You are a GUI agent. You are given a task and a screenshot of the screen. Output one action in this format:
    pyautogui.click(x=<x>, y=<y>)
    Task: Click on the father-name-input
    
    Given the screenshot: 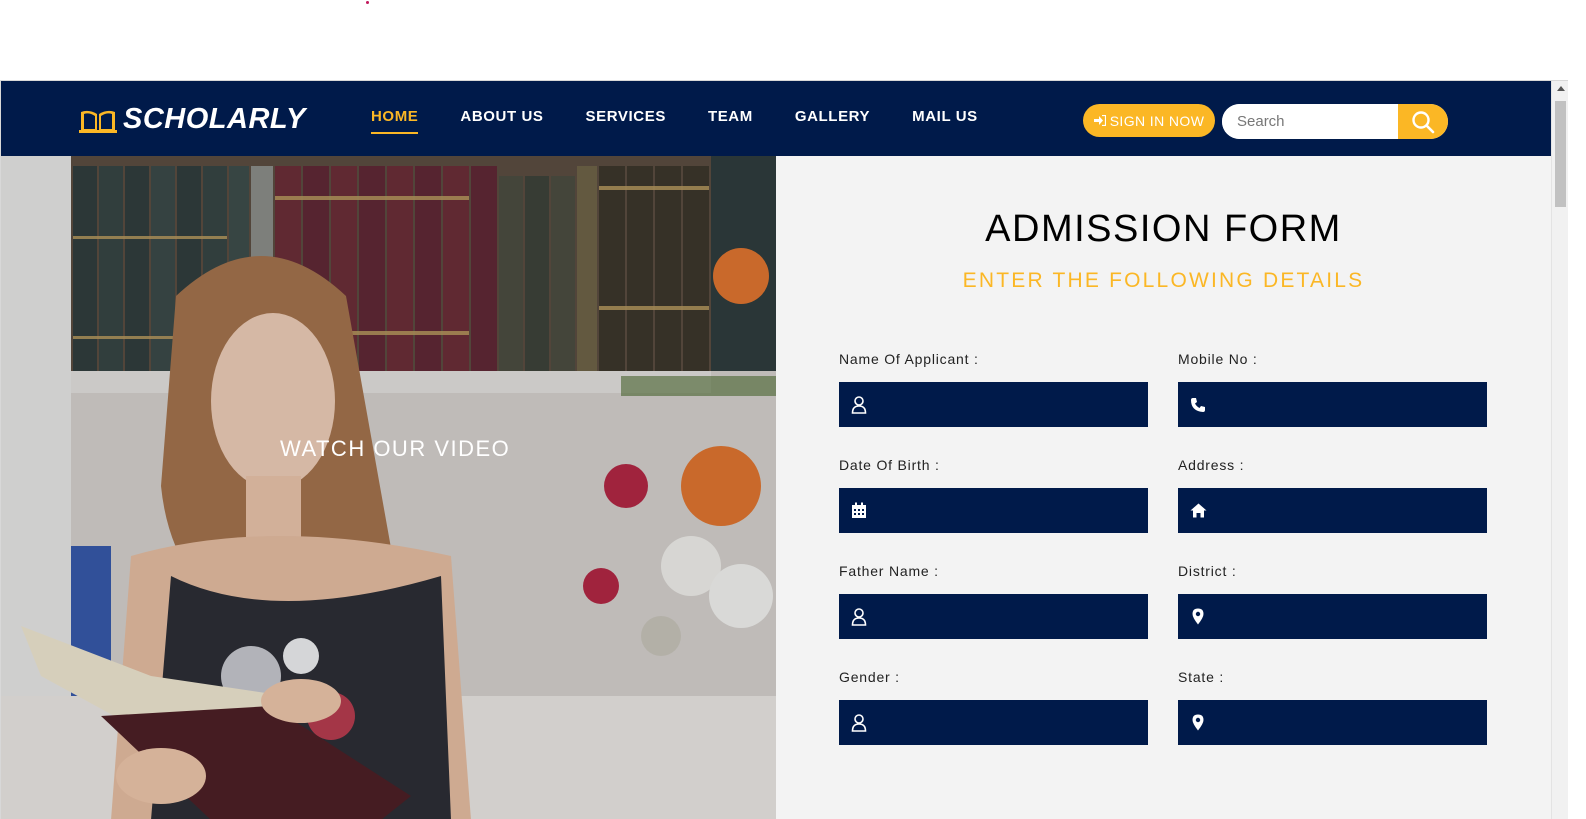 What is the action you would take?
    pyautogui.click(x=1013, y=616)
    